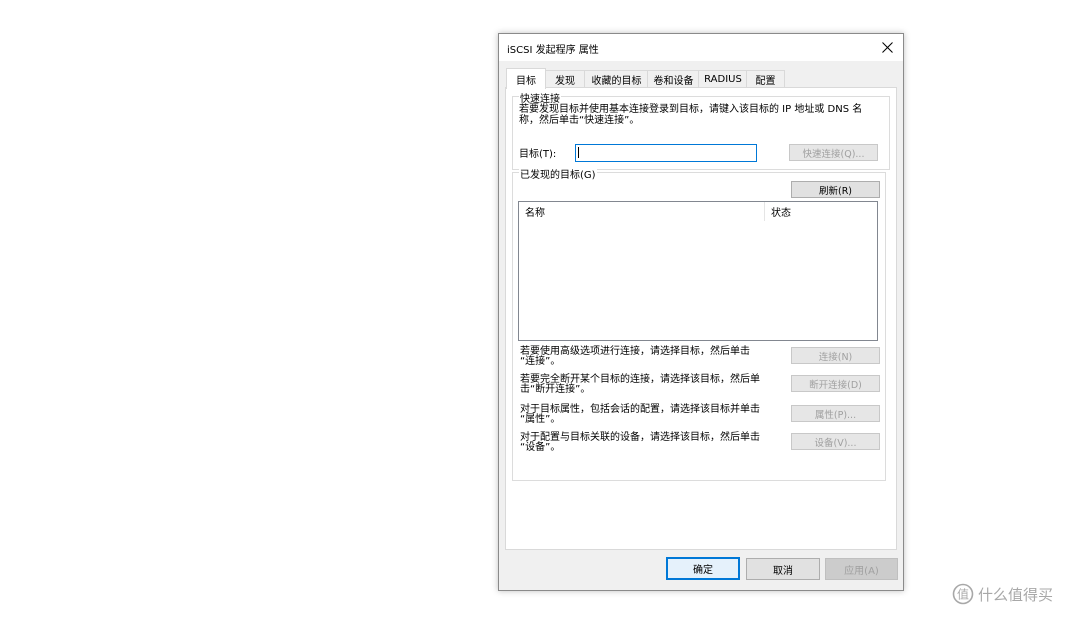 This screenshot has height=617, width=1080. What do you see at coordinates (765, 79) in the screenshot?
I see `tab-configuration: 配置` at bounding box center [765, 79].